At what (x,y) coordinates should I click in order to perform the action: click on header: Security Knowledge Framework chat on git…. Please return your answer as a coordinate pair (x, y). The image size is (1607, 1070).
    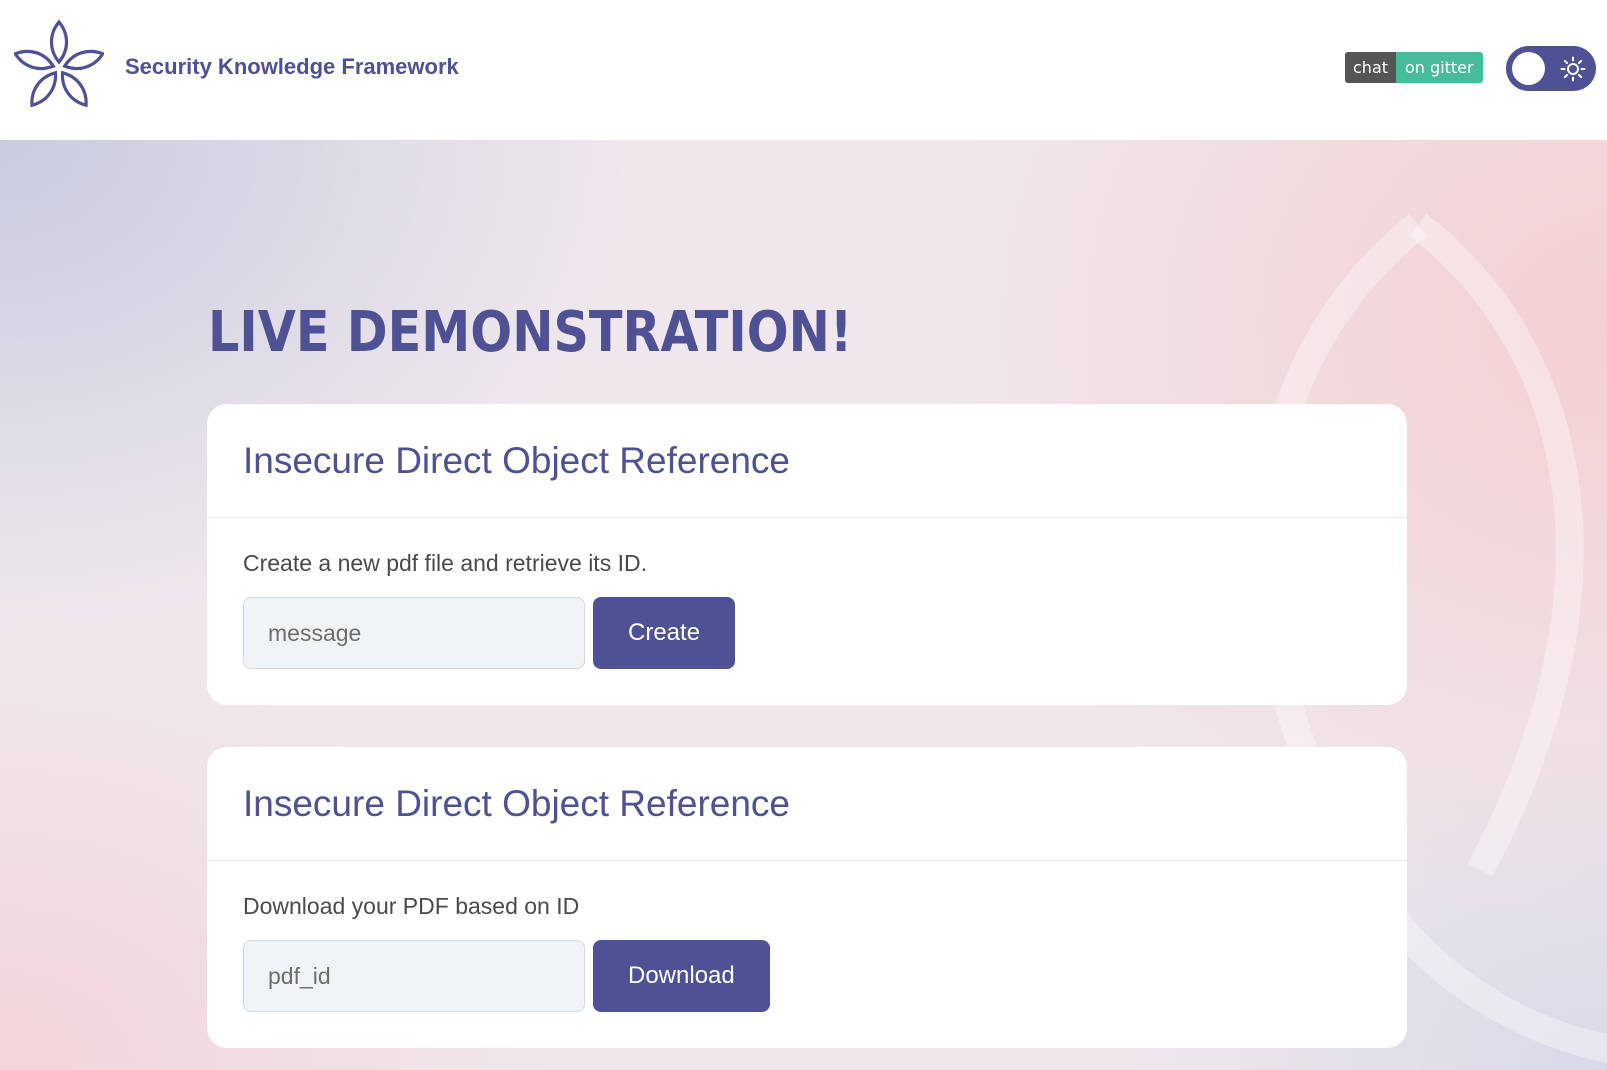
    Looking at the image, I should click on (803, 70).